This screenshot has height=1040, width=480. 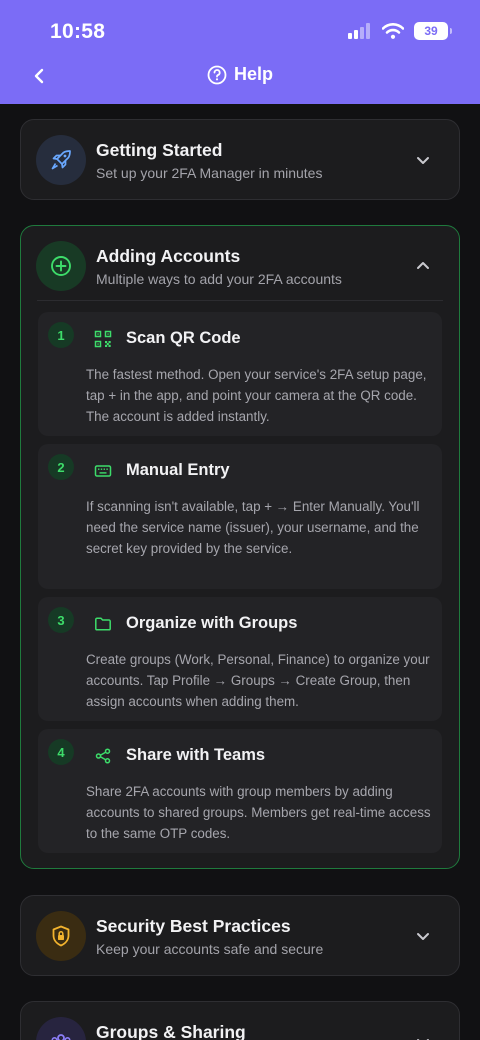 I want to click on status-time: 10:58, so click(x=78, y=31).